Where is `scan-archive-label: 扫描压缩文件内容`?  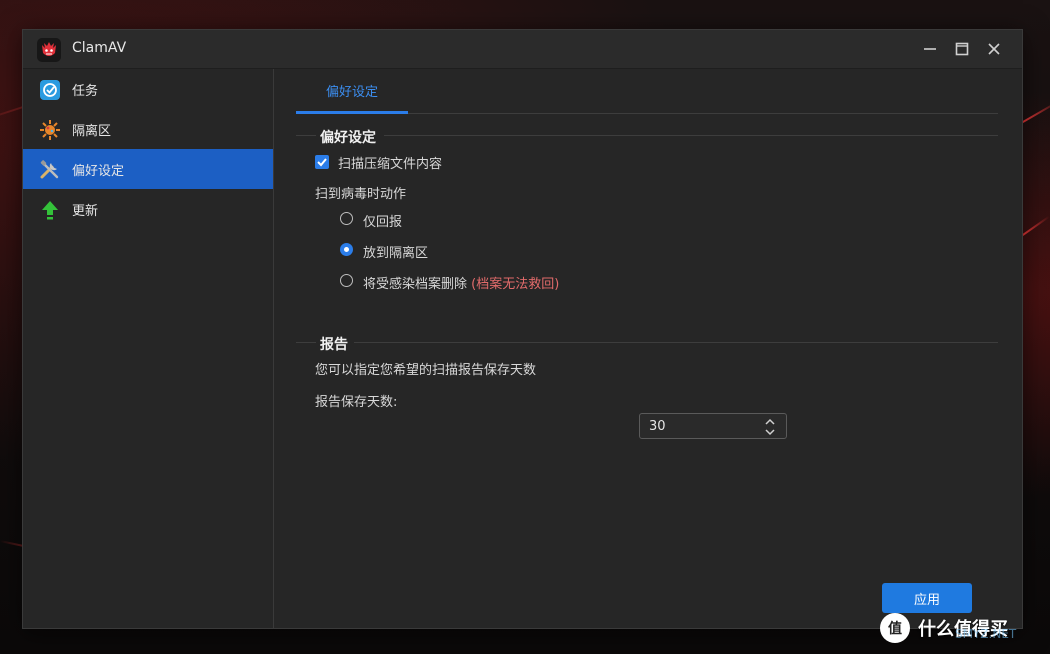 scan-archive-label: 扫描压缩文件内容 is located at coordinates (390, 162).